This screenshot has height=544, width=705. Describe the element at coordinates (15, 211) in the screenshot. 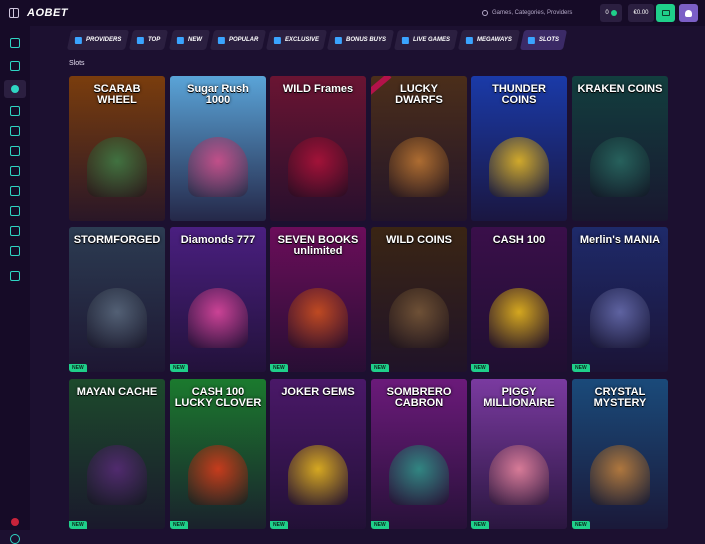

I see `trophy-icon` at that location.